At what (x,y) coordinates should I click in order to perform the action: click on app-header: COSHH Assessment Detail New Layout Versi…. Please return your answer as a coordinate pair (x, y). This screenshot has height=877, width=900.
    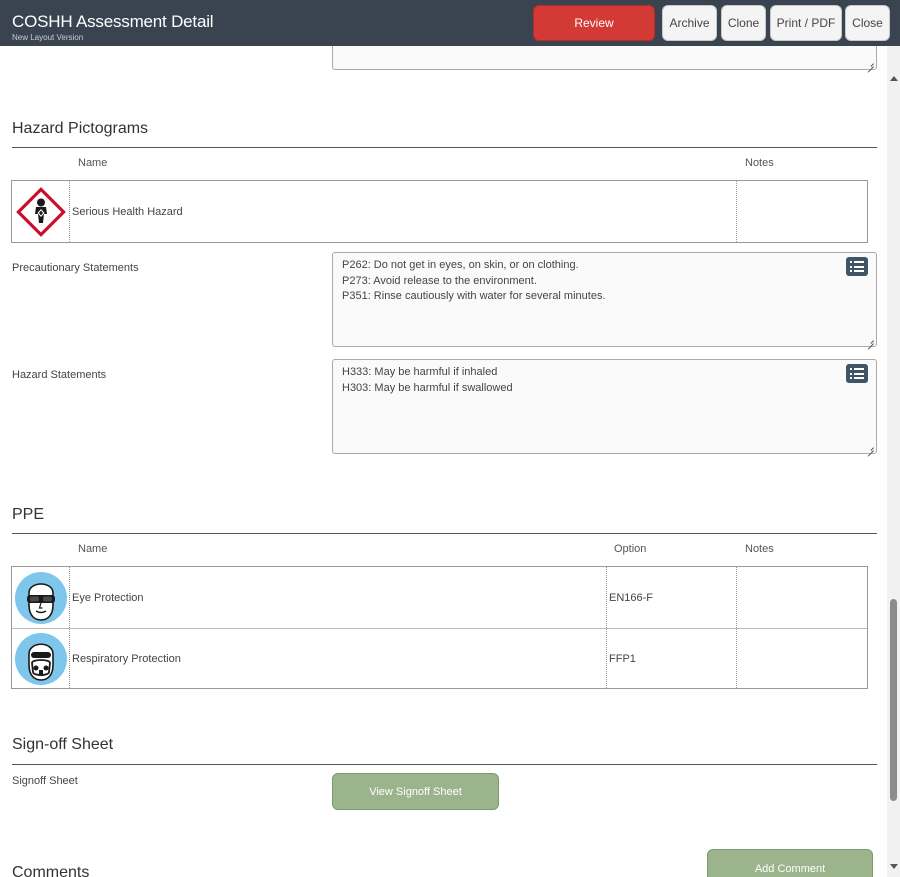
    Looking at the image, I should click on (450, 23).